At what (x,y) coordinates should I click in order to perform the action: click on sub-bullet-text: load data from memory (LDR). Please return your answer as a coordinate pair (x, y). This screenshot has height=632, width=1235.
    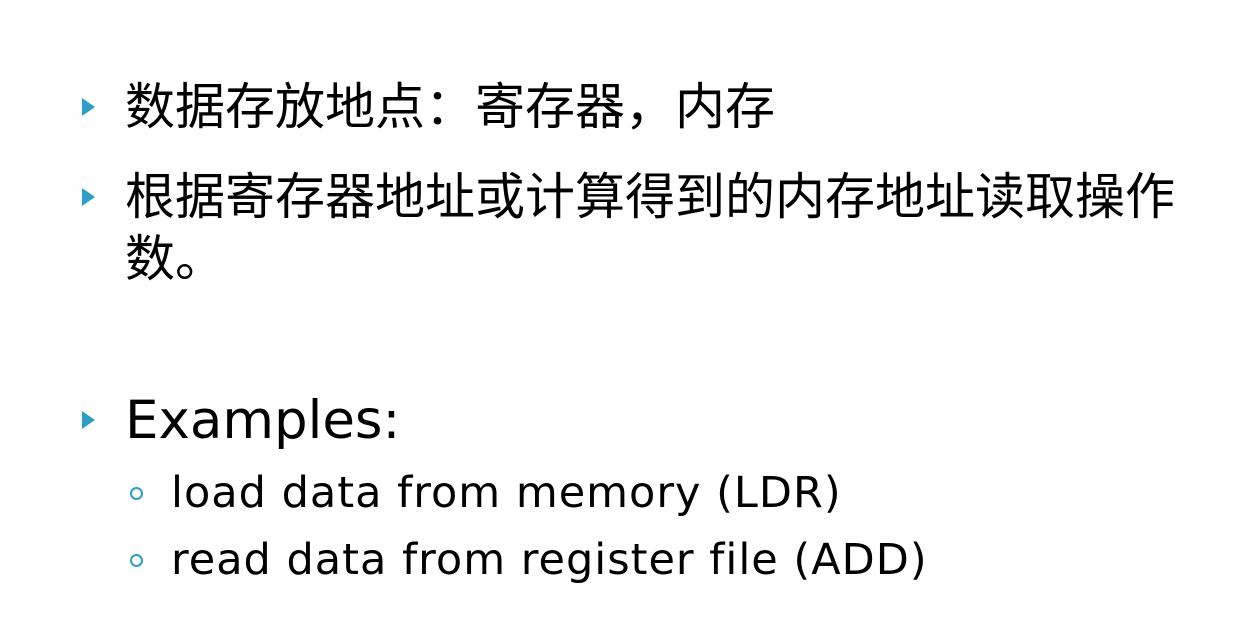
    Looking at the image, I should click on (506, 493).